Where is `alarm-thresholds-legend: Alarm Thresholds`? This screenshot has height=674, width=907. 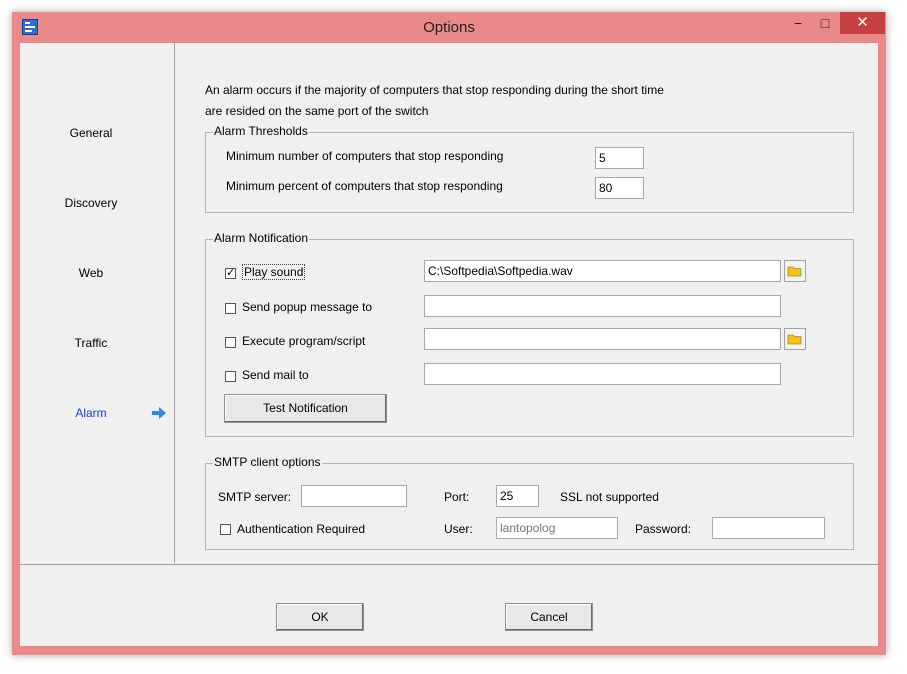 alarm-thresholds-legend: Alarm Thresholds is located at coordinates (261, 131).